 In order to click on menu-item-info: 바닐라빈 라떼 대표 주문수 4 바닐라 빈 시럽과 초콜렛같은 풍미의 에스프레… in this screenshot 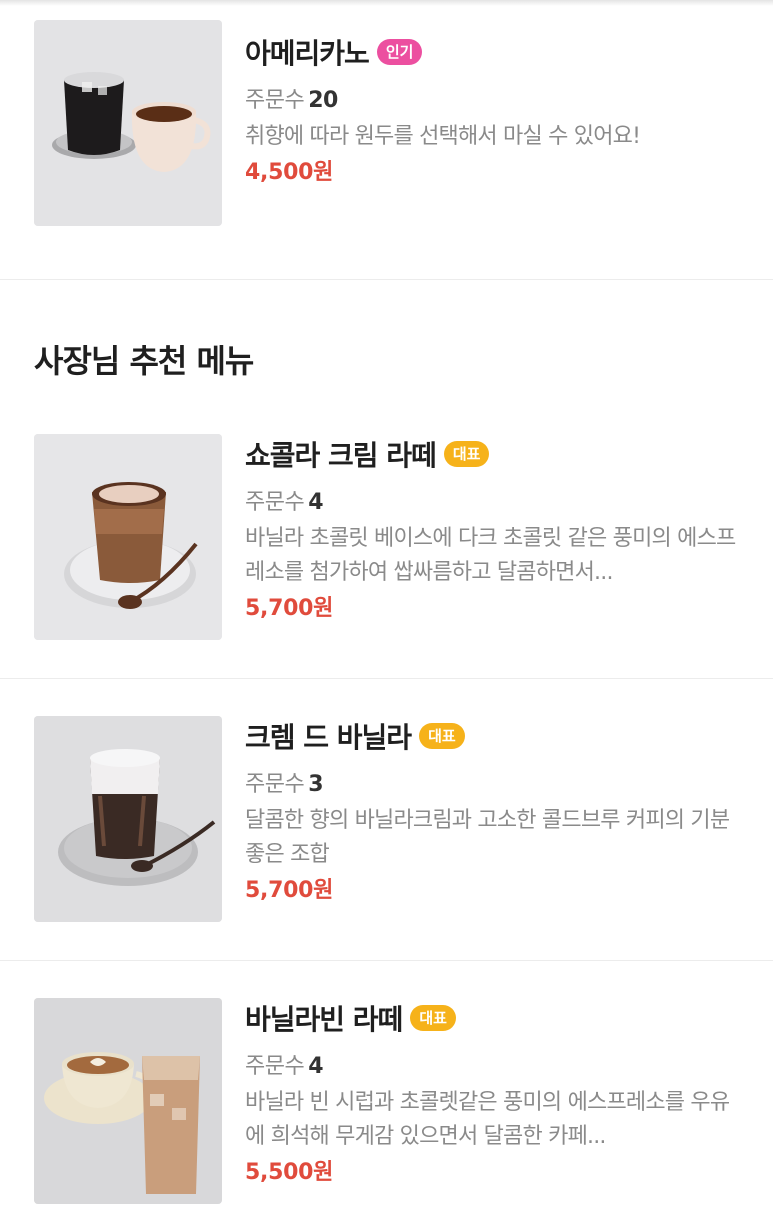, I will do `click(494, 1094)`.